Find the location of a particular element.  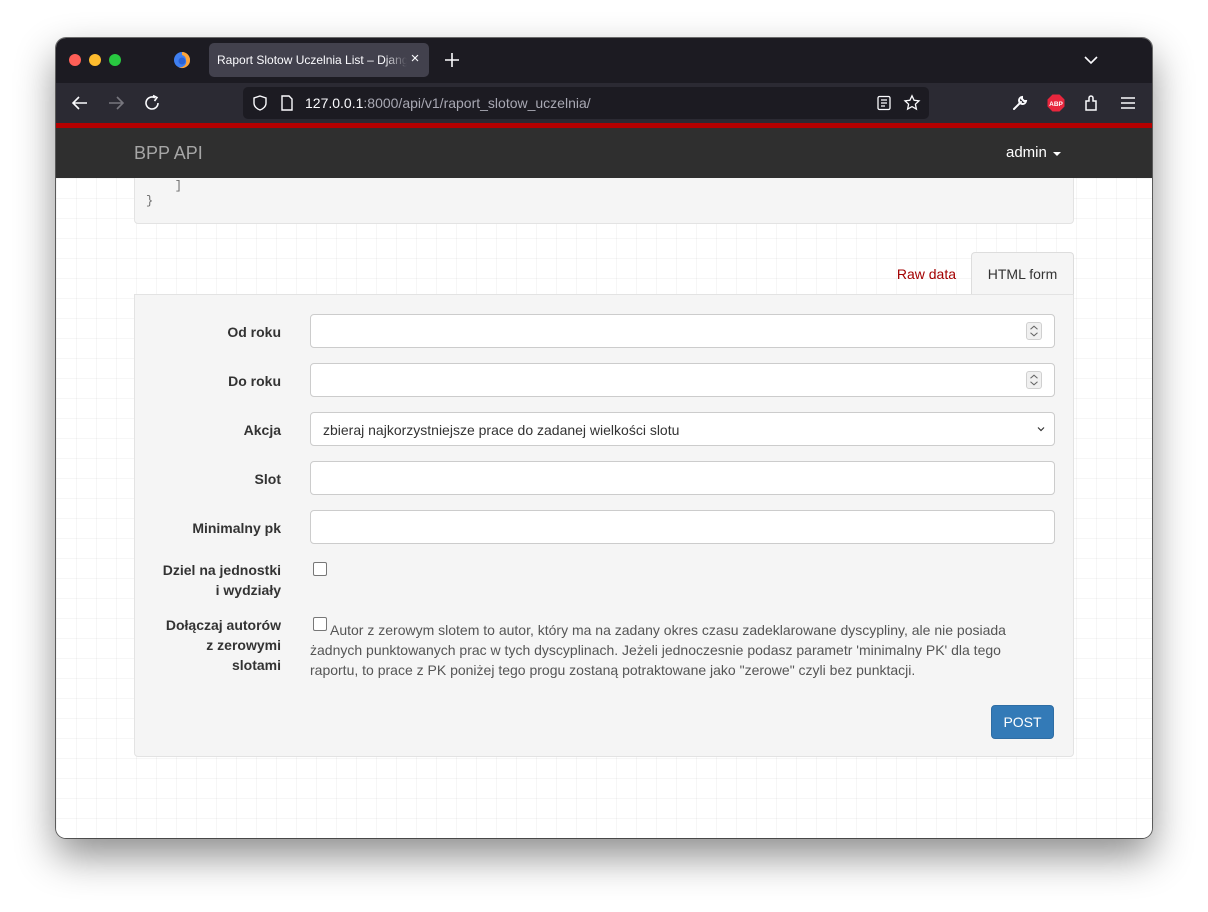

akcja-label: Akcja is located at coordinates (262, 430).